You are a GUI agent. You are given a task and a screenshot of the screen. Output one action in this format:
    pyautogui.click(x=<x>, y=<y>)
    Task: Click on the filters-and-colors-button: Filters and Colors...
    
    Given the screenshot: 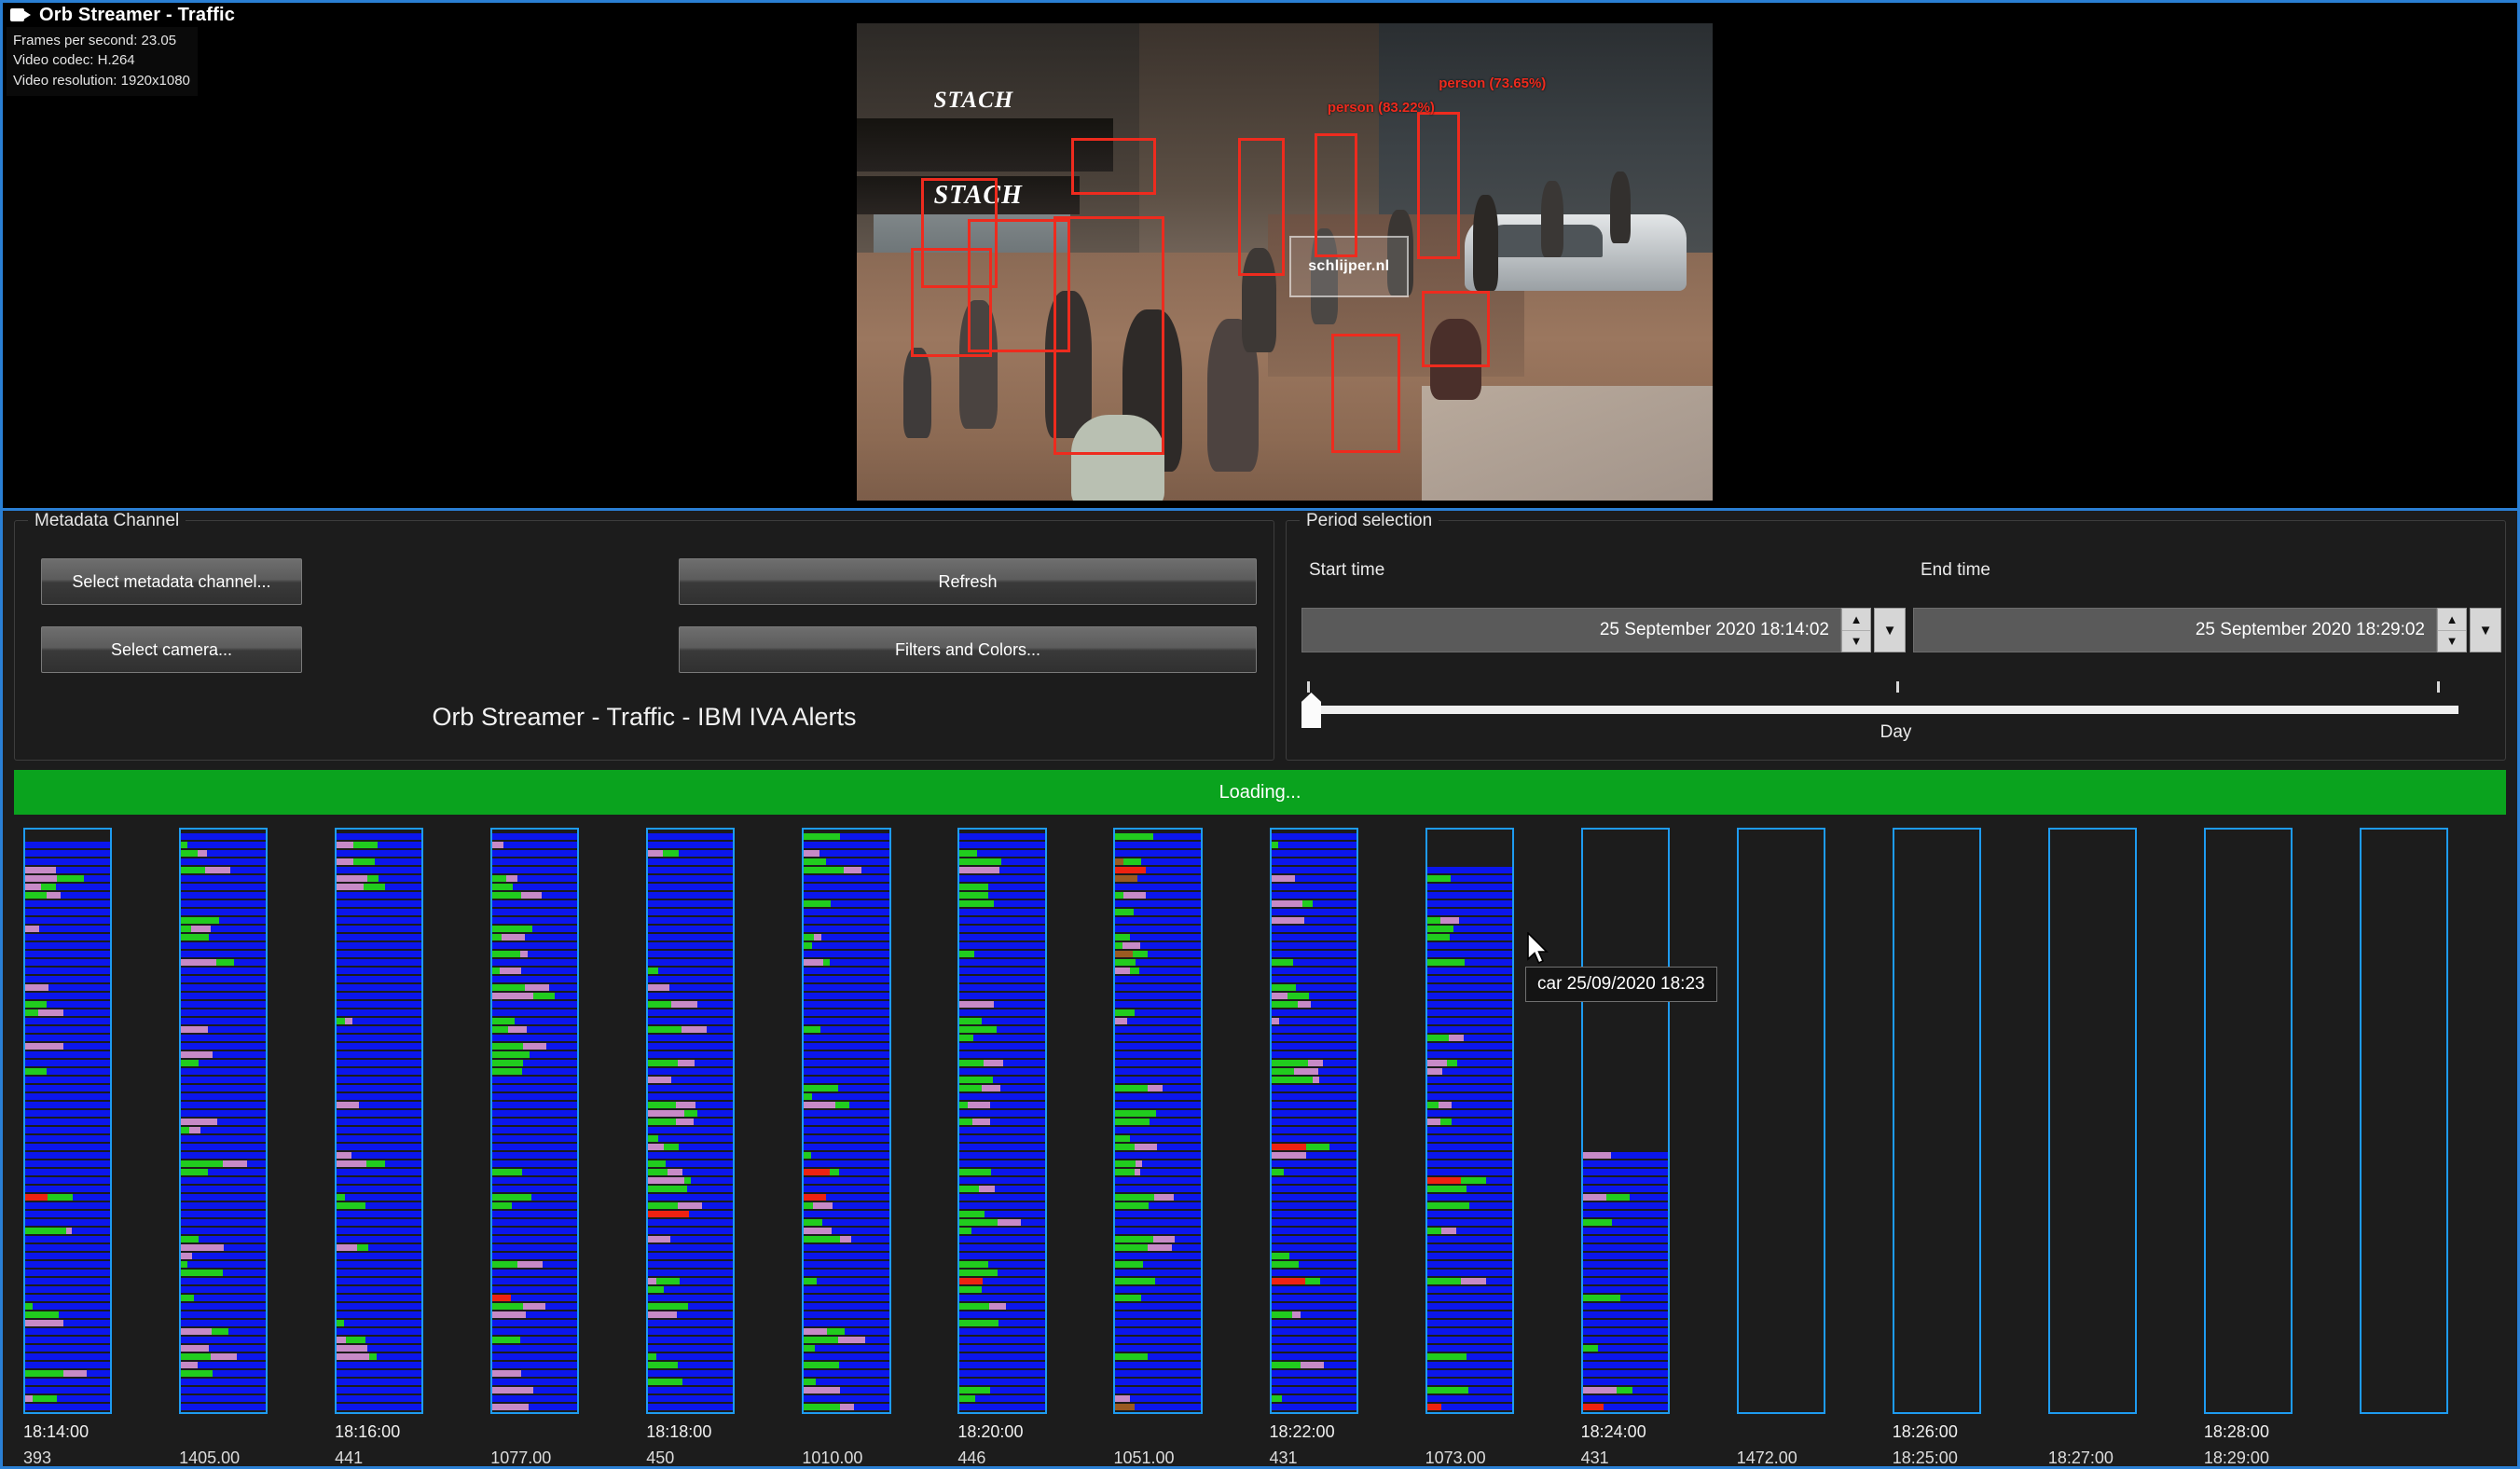 What is the action you would take?
    pyautogui.click(x=968, y=649)
    